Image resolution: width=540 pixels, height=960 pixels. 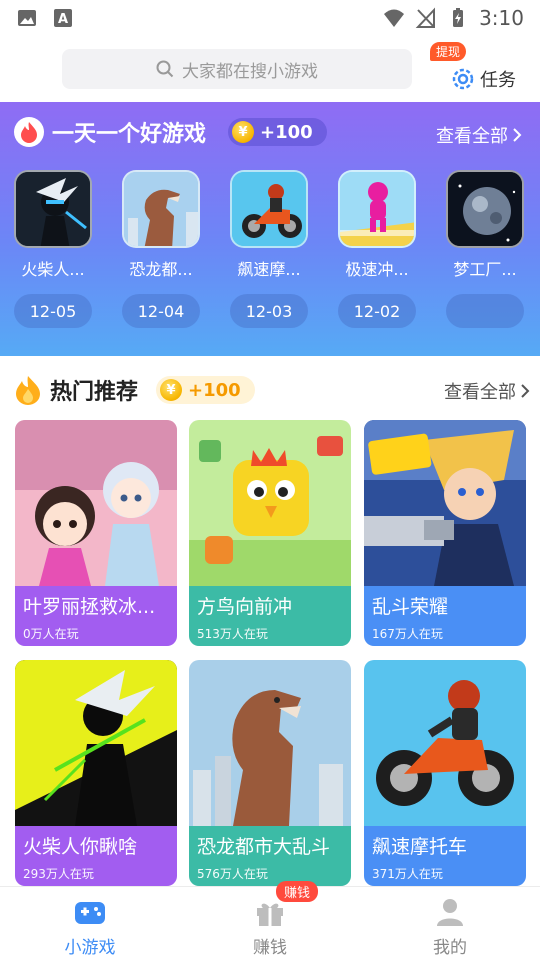 I want to click on game-card: 飙速摩托车 371万人在玩, so click(x=445, y=773).